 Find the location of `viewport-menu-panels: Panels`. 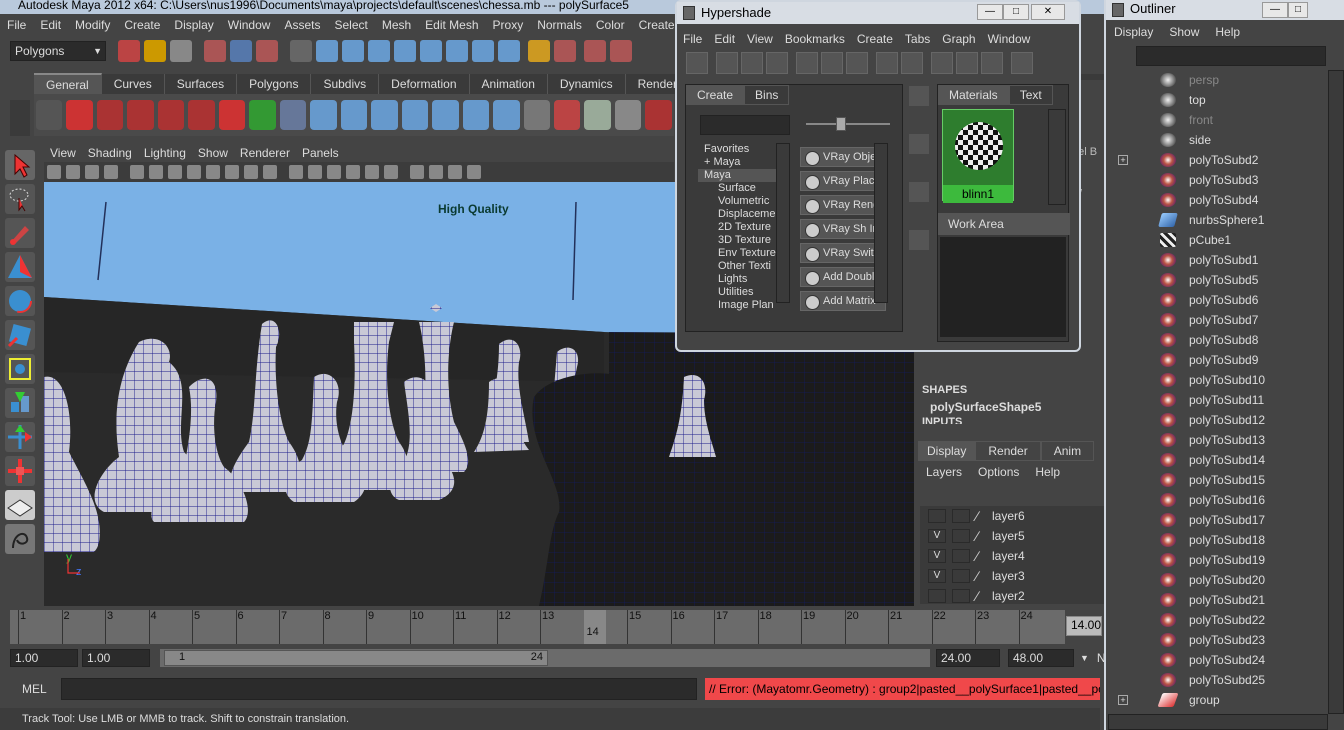

viewport-menu-panels: Panels is located at coordinates (320, 153).